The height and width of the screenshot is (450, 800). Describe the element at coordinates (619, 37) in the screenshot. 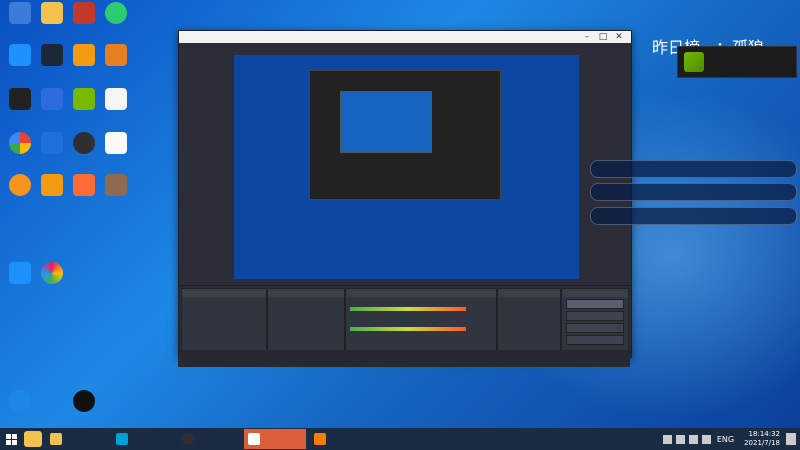

I see `close-button: ✕` at that location.